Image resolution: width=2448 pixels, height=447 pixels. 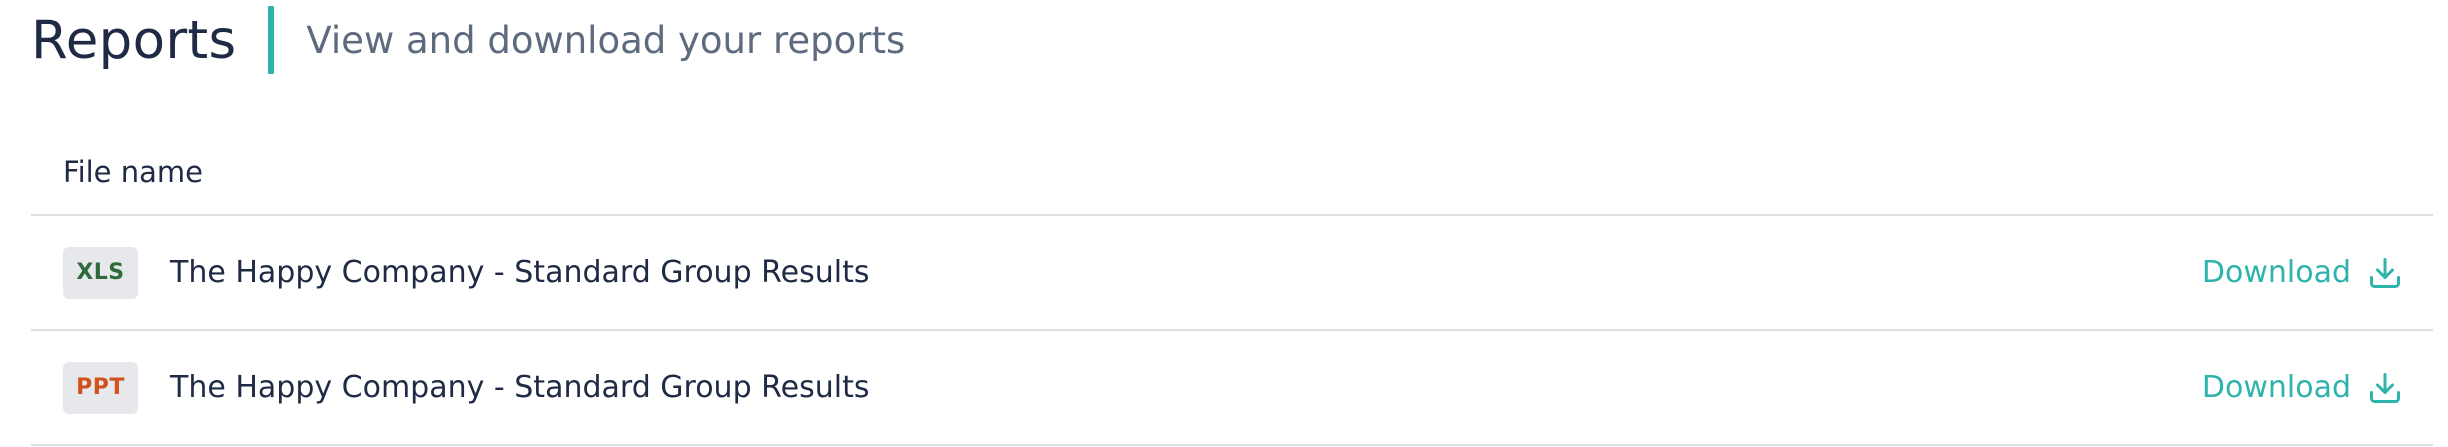 I want to click on page-subtitle: View and download your reports, so click(x=606, y=40).